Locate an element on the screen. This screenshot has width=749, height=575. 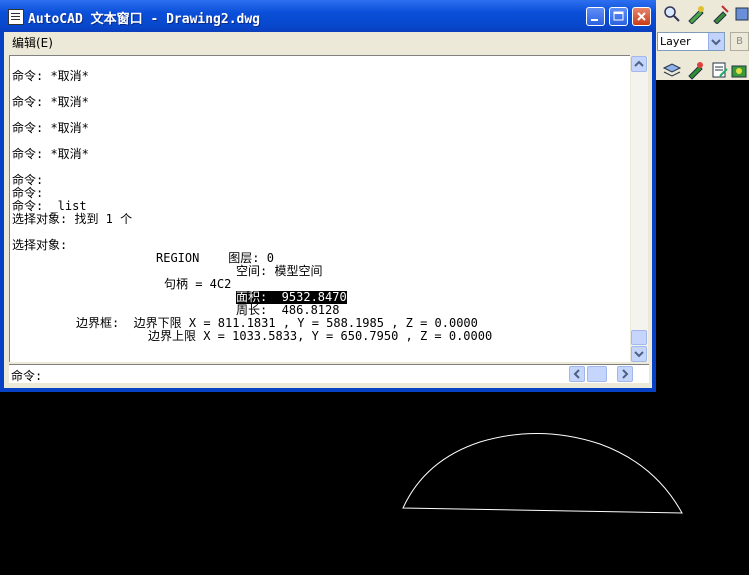
design-center-icon is located at coordinates (720, 70).